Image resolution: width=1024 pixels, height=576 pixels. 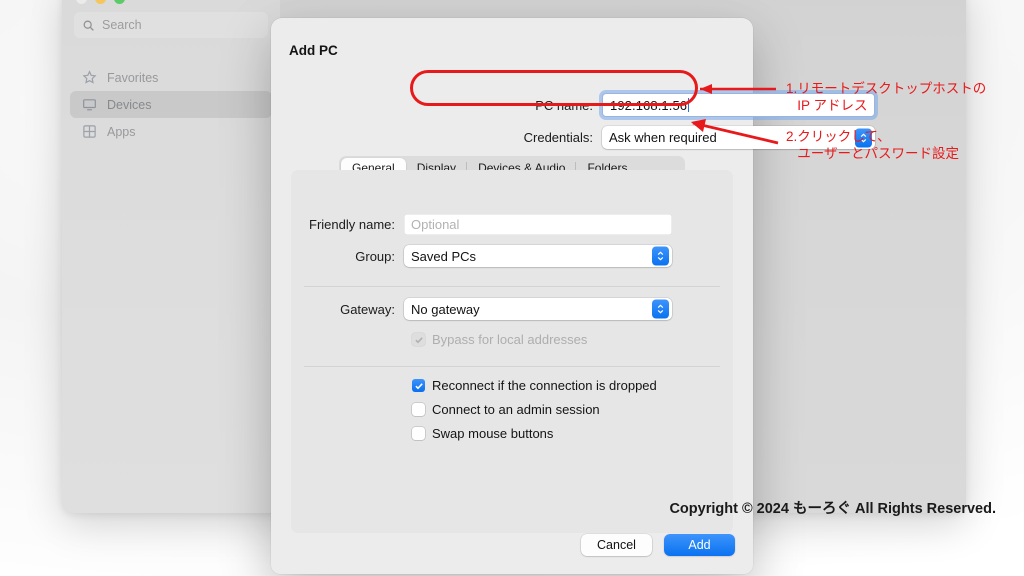 What do you see at coordinates (493, 433) in the screenshot?
I see `checkbox-label: Swap mouse buttons` at bounding box center [493, 433].